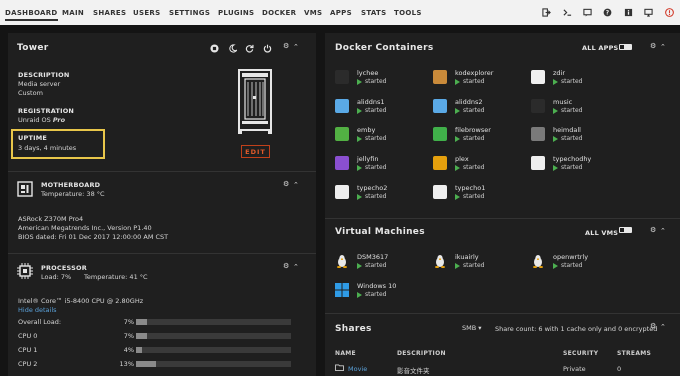 The width and height of the screenshot is (680, 376). What do you see at coordinates (35, 120) in the screenshot?
I see `registration-prefix: Unraid OS` at bounding box center [35, 120].